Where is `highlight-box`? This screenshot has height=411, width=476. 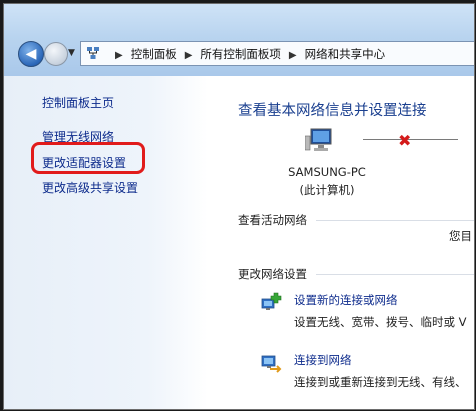
highlight-box is located at coordinates (88, 158).